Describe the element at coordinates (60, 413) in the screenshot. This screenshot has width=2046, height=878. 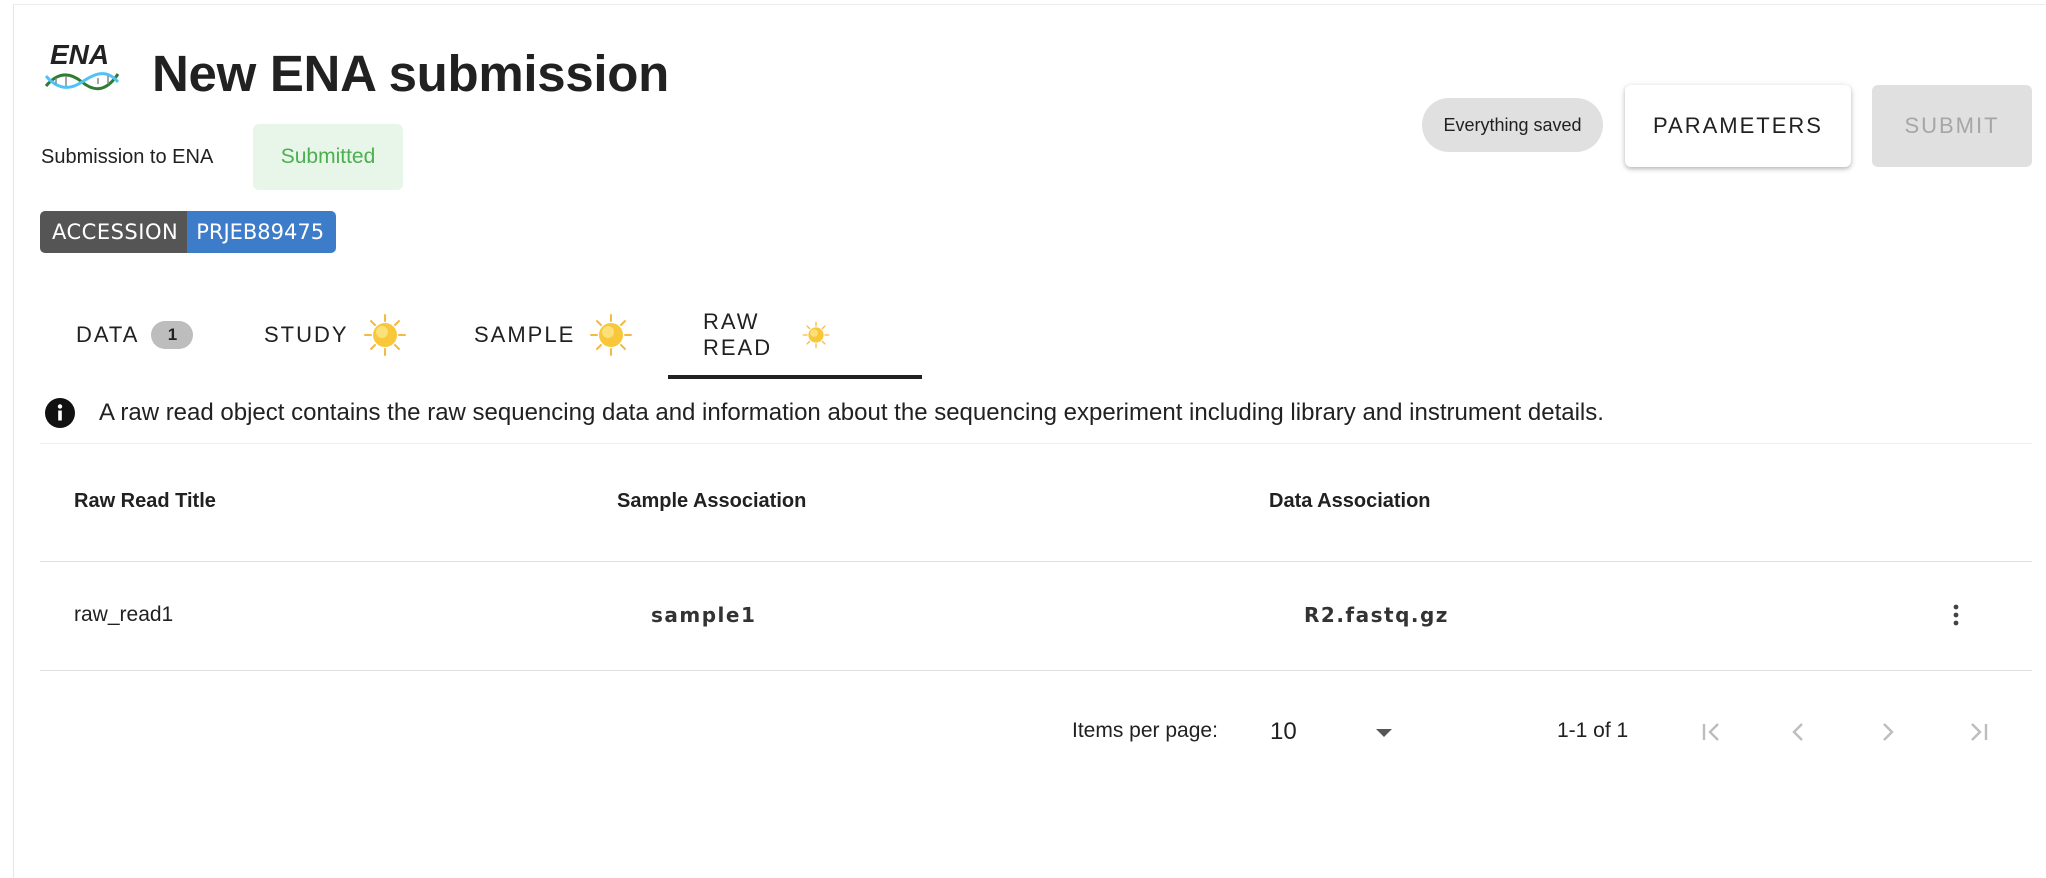
I see `info-icon` at that location.